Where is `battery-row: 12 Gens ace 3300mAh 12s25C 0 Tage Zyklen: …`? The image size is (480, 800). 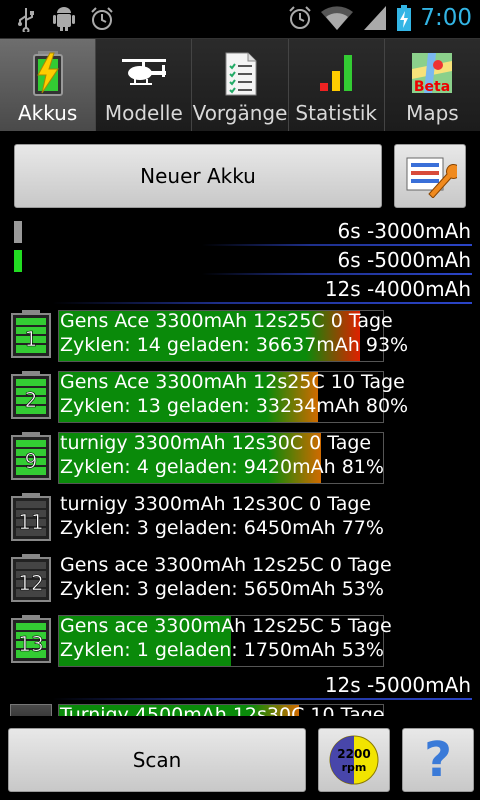 battery-row: 12 Gens ace 3300mAh 12s25C 0 Tage Zyklen: … is located at coordinates (240, 580).